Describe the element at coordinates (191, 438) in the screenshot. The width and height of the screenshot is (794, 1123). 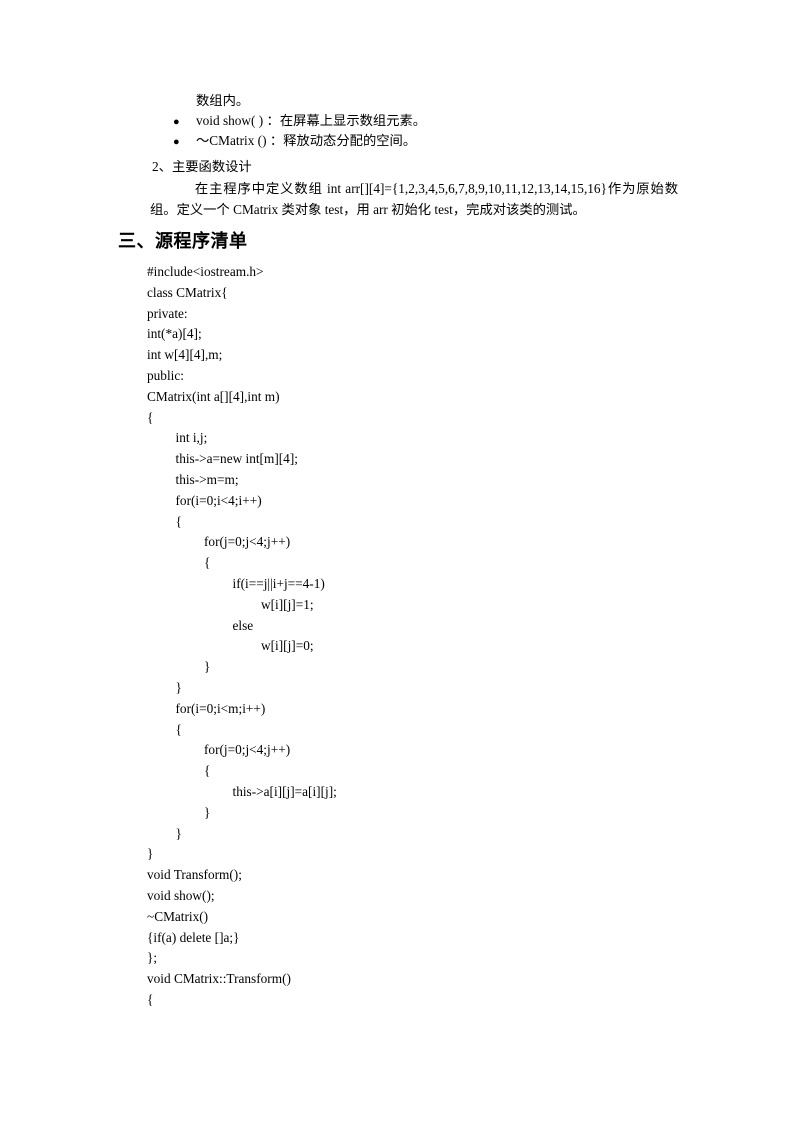
I see `code-line-text: int i,j;` at that location.